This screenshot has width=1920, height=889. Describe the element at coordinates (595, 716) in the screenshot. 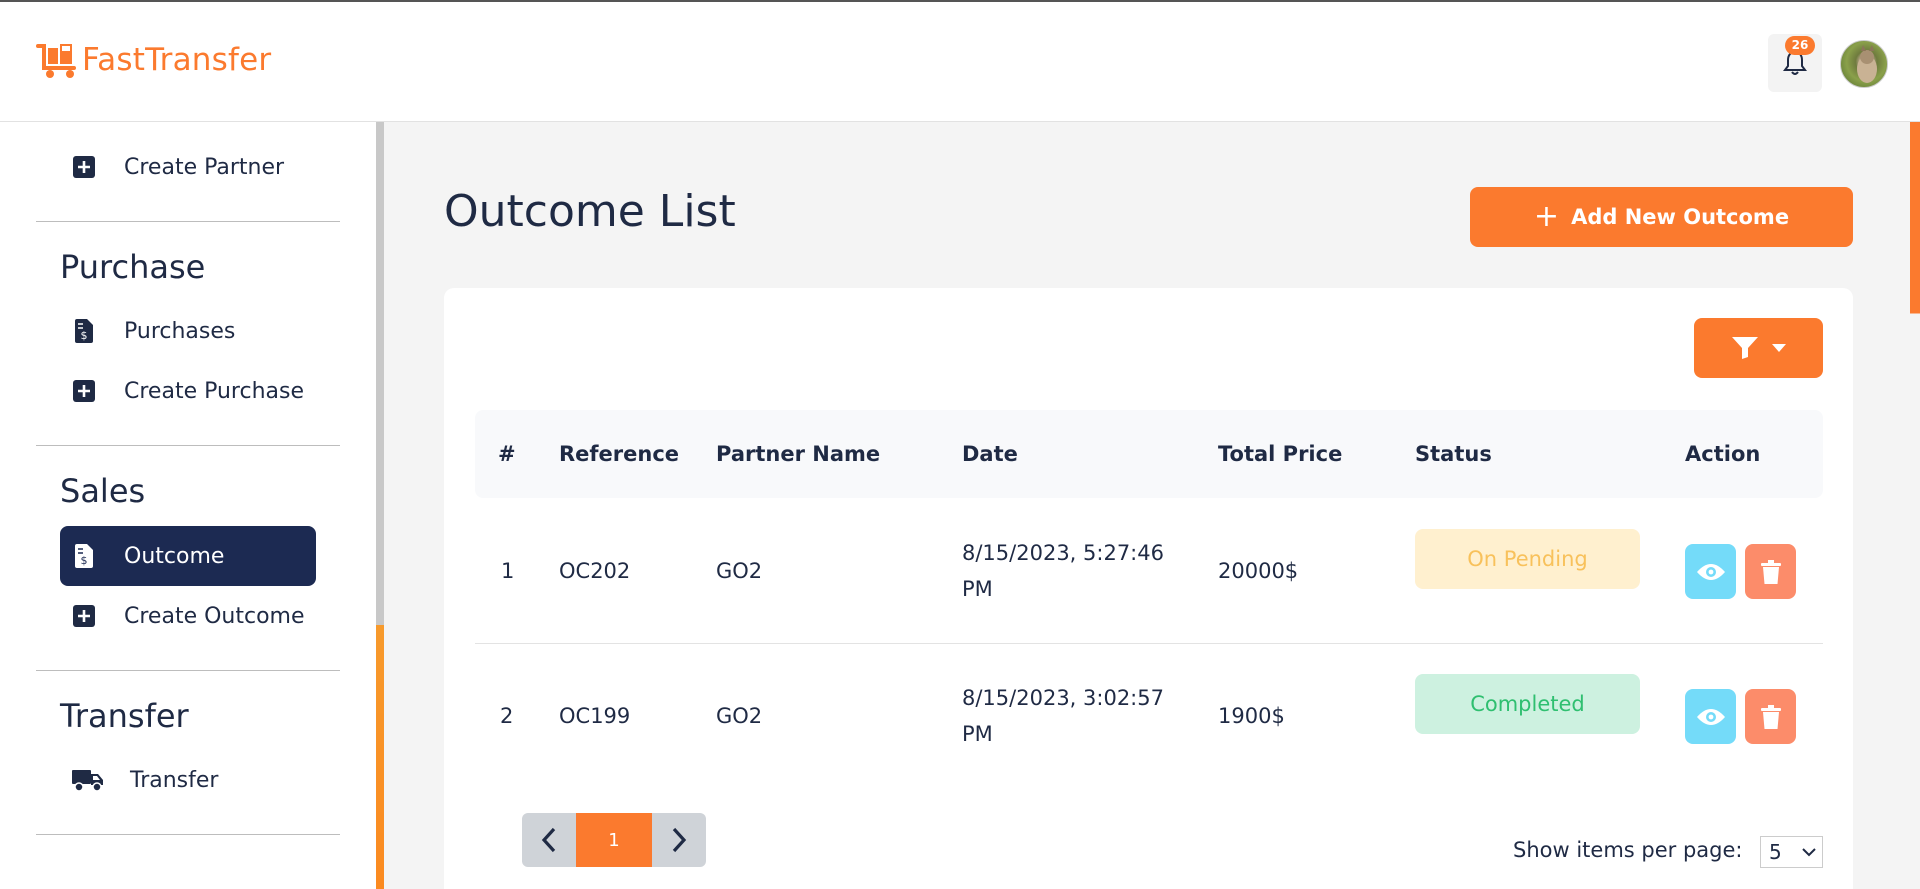

I see `row-2-reference: OC199` at that location.